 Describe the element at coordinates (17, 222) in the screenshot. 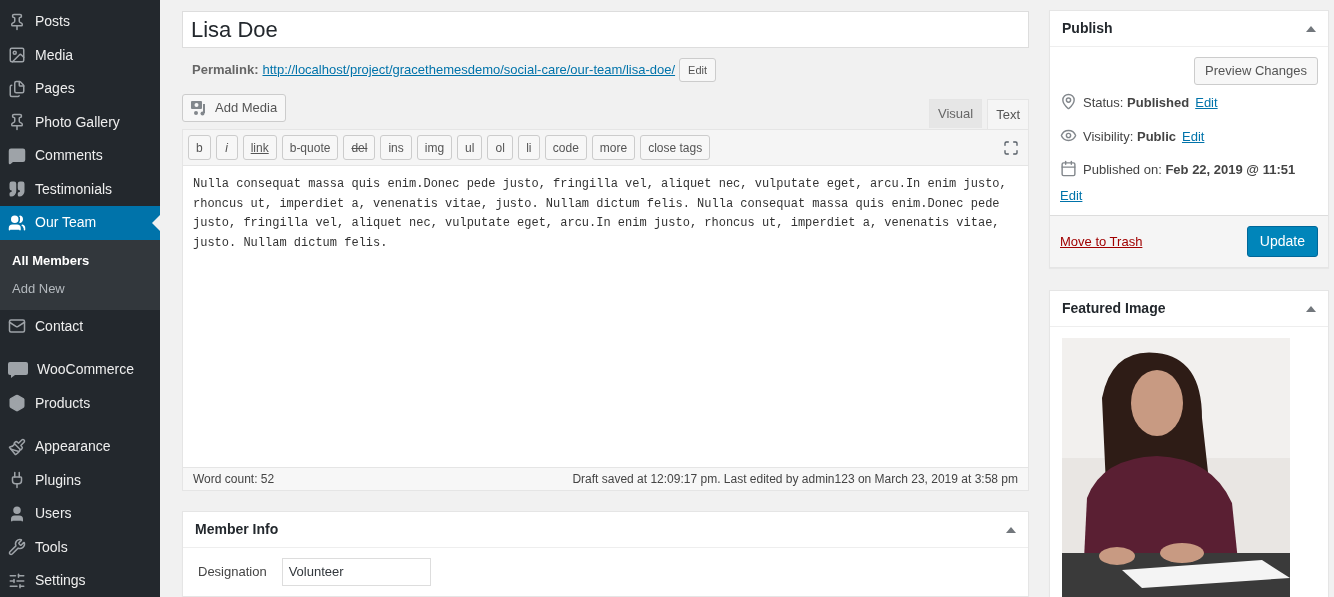

I see `people-icon` at that location.